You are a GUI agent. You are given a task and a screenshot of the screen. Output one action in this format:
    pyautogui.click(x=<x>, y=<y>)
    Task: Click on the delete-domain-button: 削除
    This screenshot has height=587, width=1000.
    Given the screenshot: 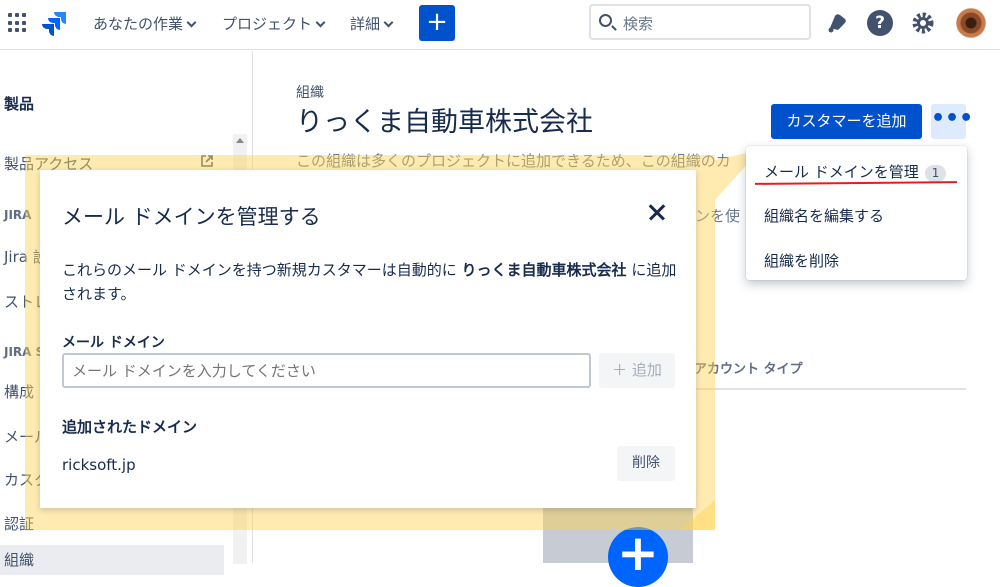 What is the action you would take?
    pyautogui.click(x=646, y=463)
    